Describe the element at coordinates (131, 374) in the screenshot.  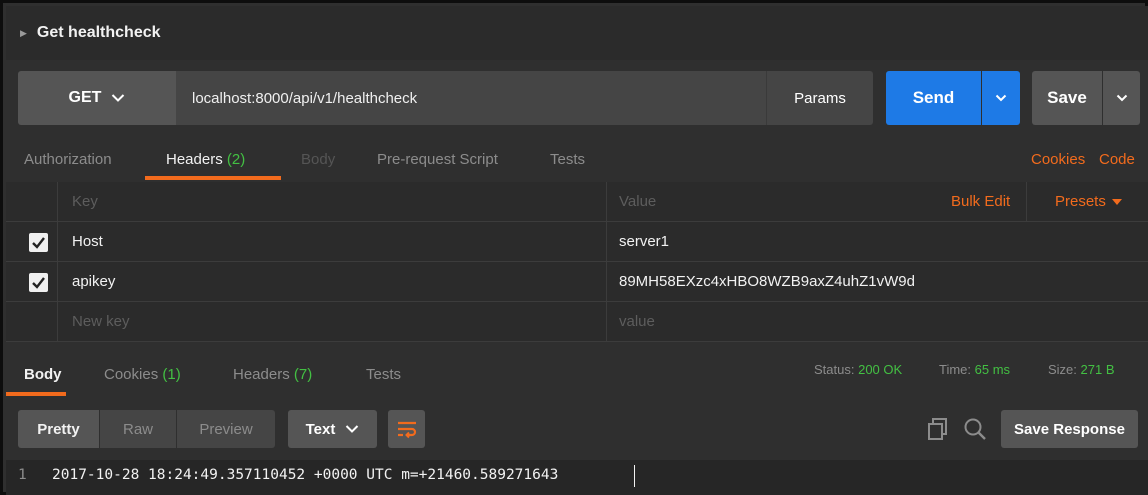
I see `tab-cookies-label: Cookies` at that location.